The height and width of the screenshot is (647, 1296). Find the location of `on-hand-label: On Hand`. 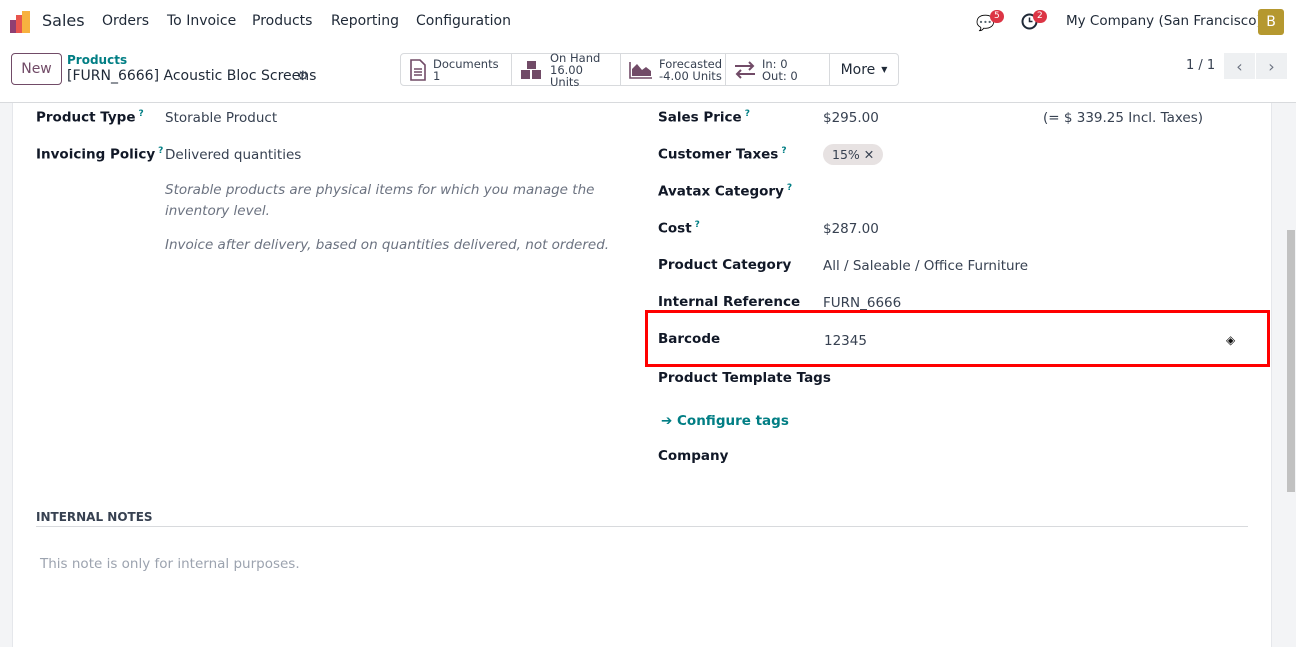

on-hand-label: On Hand is located at coordinates (575, 57).